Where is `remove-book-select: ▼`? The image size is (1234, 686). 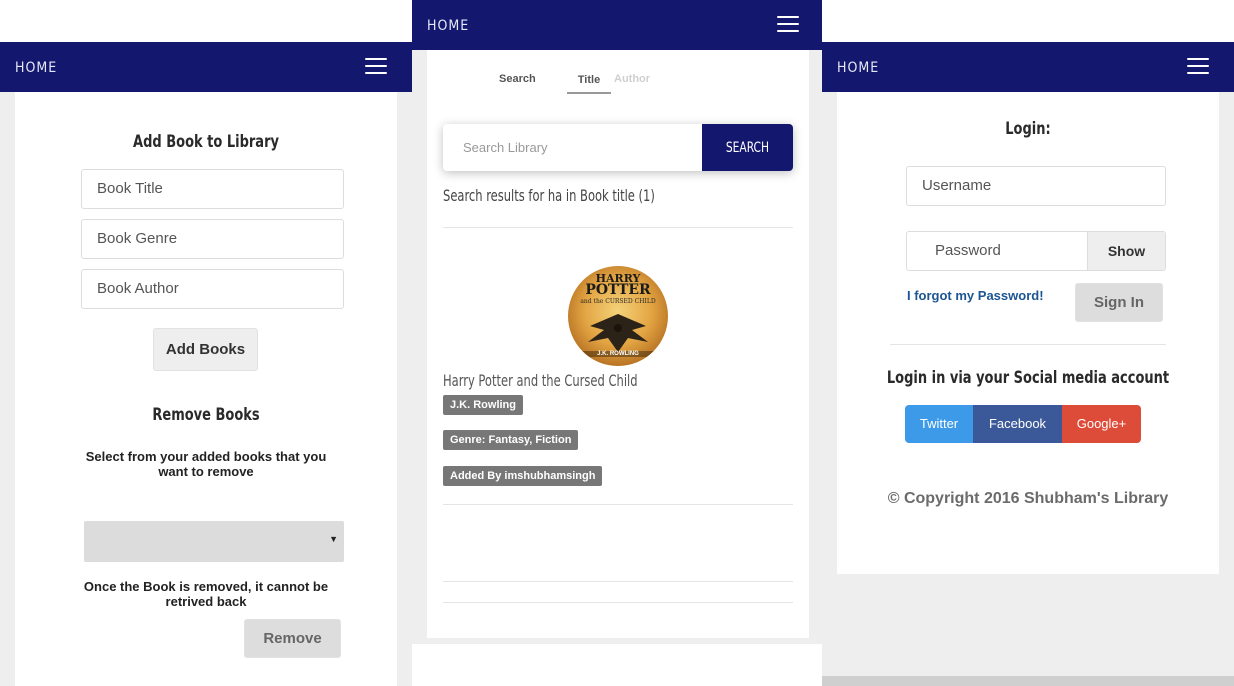
remove-book-select: ▼ is located at coordinates (214, 541).